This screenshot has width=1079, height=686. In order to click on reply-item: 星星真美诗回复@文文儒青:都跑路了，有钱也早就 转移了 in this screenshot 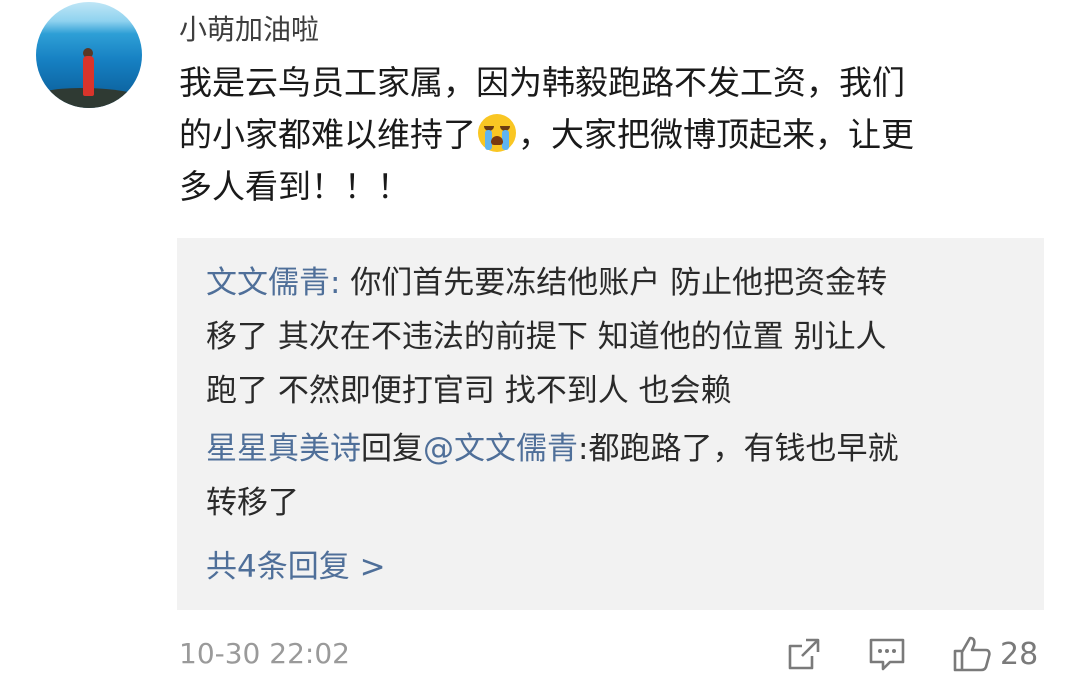, I will do `click(616, 476)`.